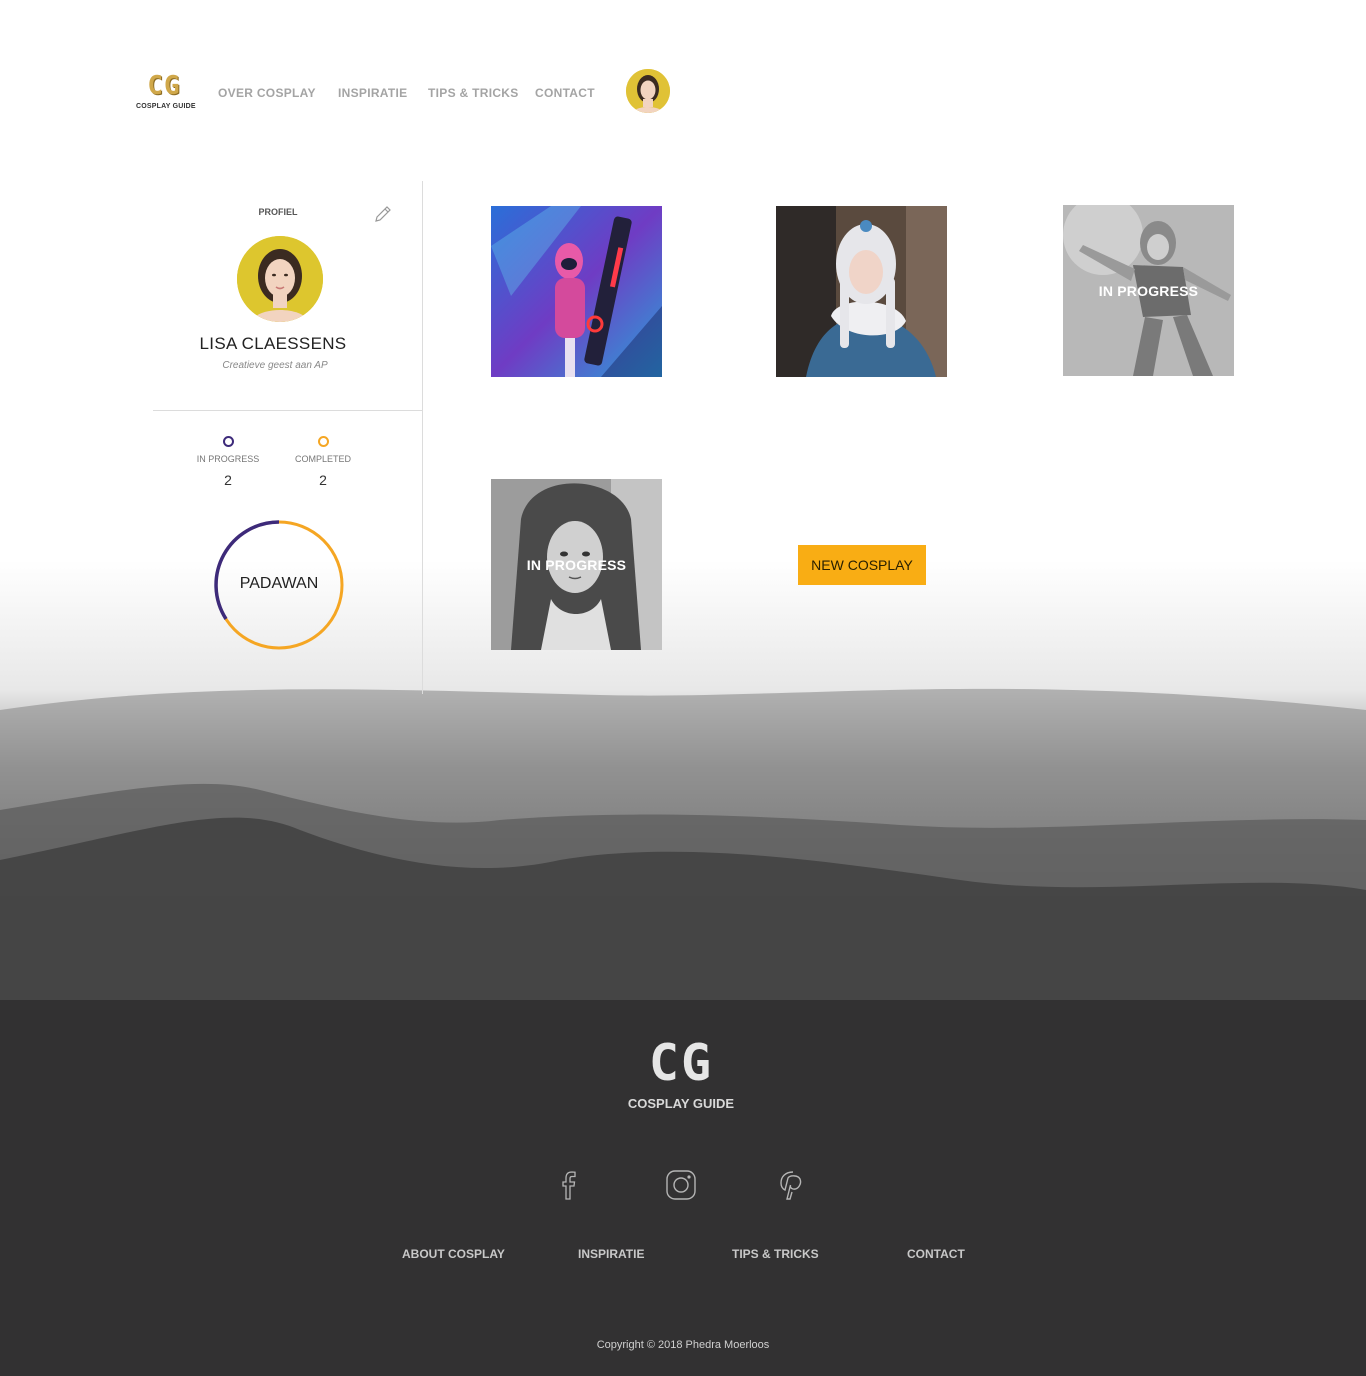 The image size is (1366, 1376). I want to click on footer-link-contact: CONTACT, so click(936, 1254).